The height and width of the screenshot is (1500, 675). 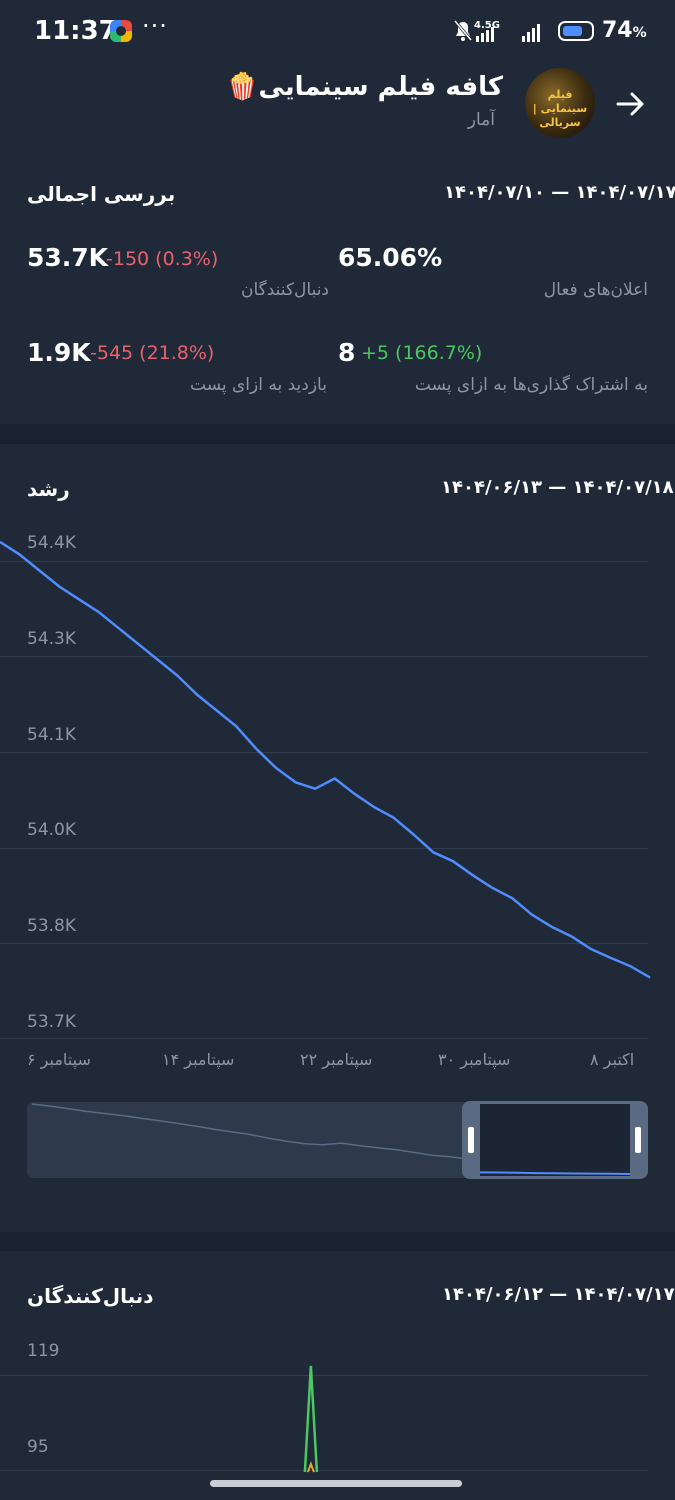 What do you see at coordinates (311, 1419) in the screenshot?
I see `followers-series-line` at bounding box center [311, 1419].